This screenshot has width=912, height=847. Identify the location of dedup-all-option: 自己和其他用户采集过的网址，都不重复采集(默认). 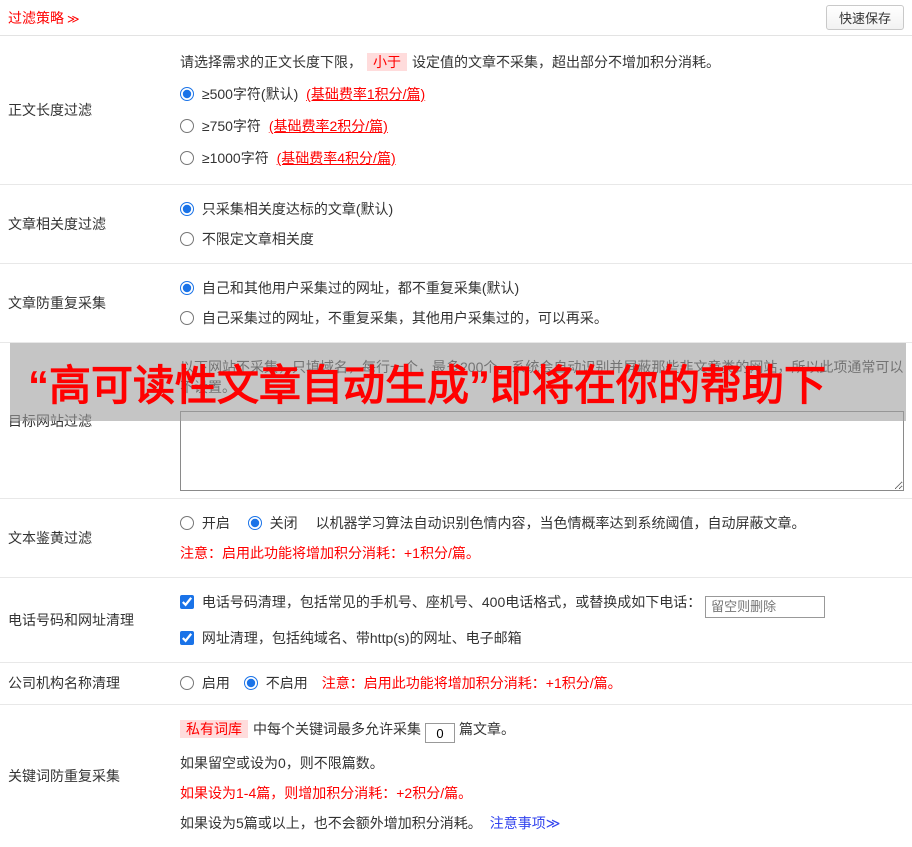
(349, 288).